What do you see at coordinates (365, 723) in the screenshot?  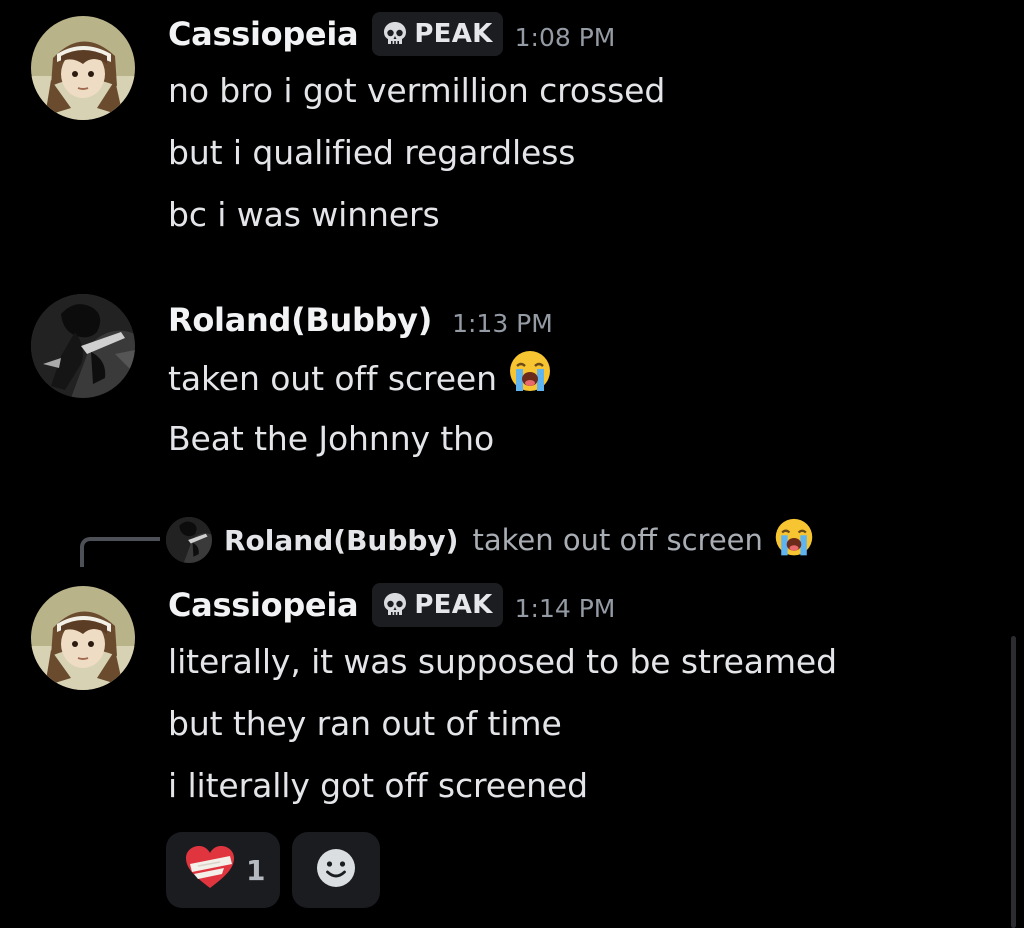 I see `message-line: but they ran out of time` at bounding box center [365, 723].